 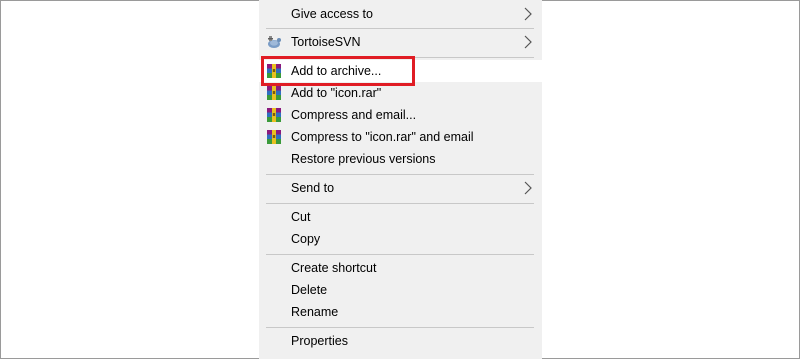 I want to click on menu-item-label: Copy, so click(x=306, y=239).